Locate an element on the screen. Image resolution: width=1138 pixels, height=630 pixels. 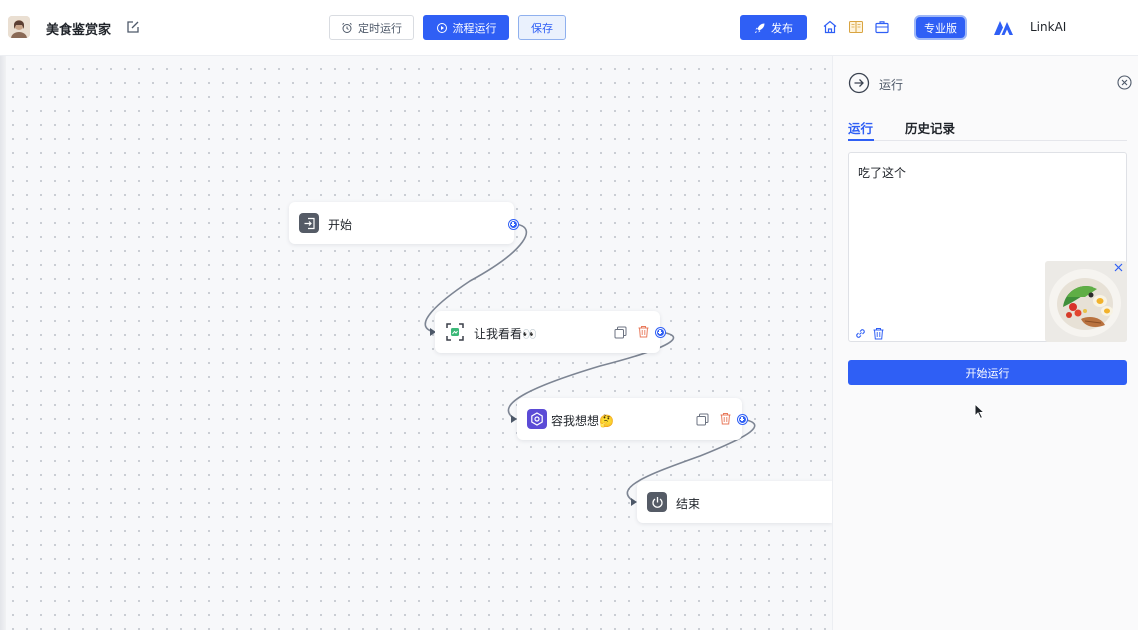
publish-button: 发布 is located at coordinates (773, 27).